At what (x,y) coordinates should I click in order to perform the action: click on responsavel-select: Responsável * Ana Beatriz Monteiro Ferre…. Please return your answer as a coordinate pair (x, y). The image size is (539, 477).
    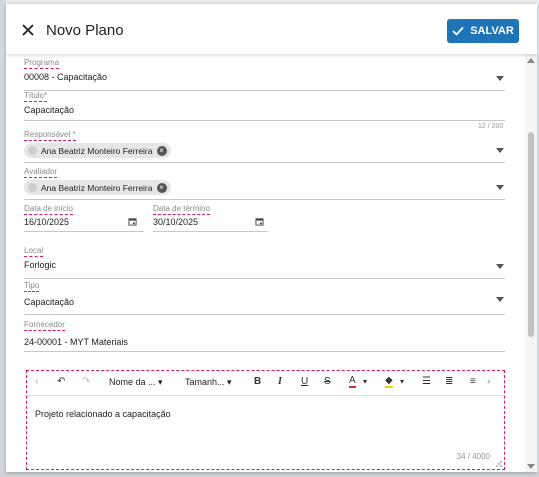
    Looking at the image, I should click on (264, 147).